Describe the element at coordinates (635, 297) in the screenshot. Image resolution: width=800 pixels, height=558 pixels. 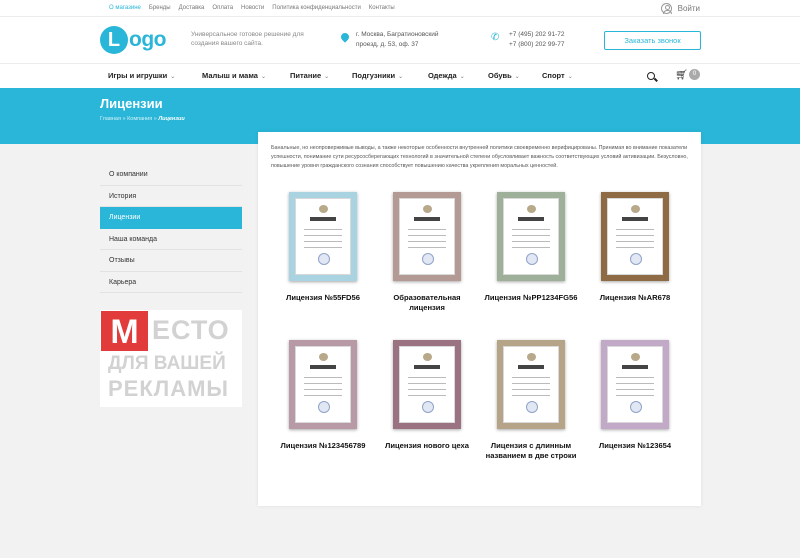
I see `license-caption: Лицензия №AR678` at that location.